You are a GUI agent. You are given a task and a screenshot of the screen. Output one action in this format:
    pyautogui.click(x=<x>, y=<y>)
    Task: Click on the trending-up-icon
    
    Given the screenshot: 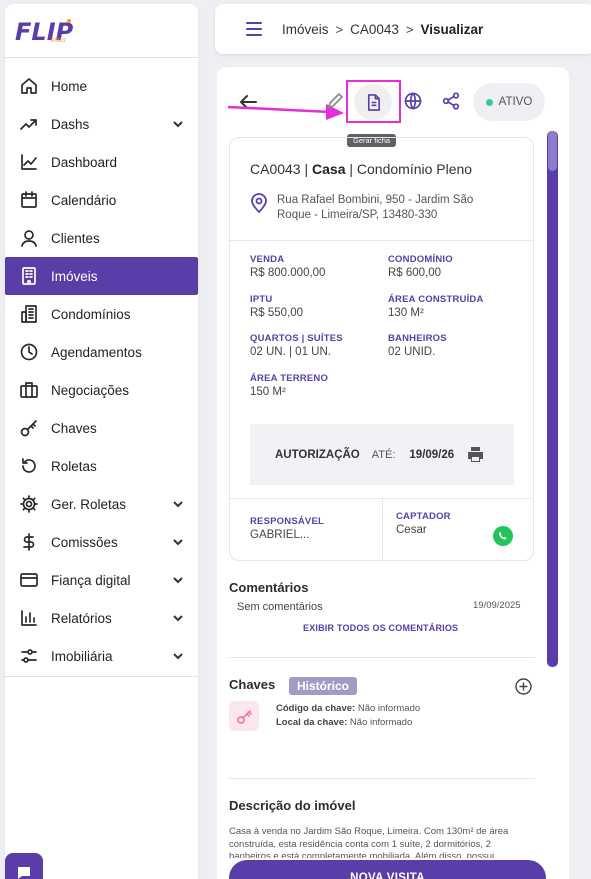 What is the action you would take?
    pyautogui.click(x=29, y=124)
    